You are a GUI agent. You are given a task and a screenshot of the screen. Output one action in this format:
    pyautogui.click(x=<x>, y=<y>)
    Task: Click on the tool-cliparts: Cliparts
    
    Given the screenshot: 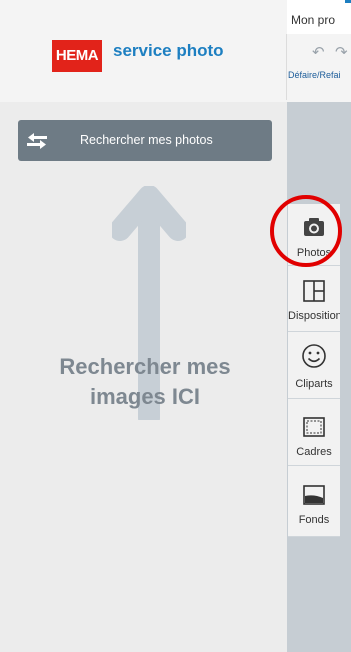 What is the action you would take?
    pyautogui.click(x=314, y=365)
    